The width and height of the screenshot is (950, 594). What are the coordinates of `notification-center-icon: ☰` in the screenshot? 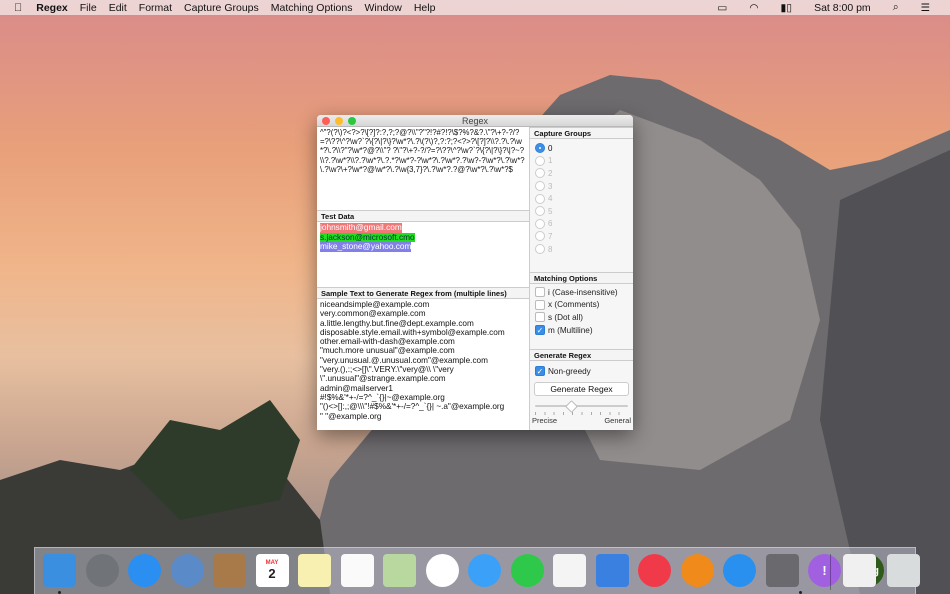 It's located at (925, 8).